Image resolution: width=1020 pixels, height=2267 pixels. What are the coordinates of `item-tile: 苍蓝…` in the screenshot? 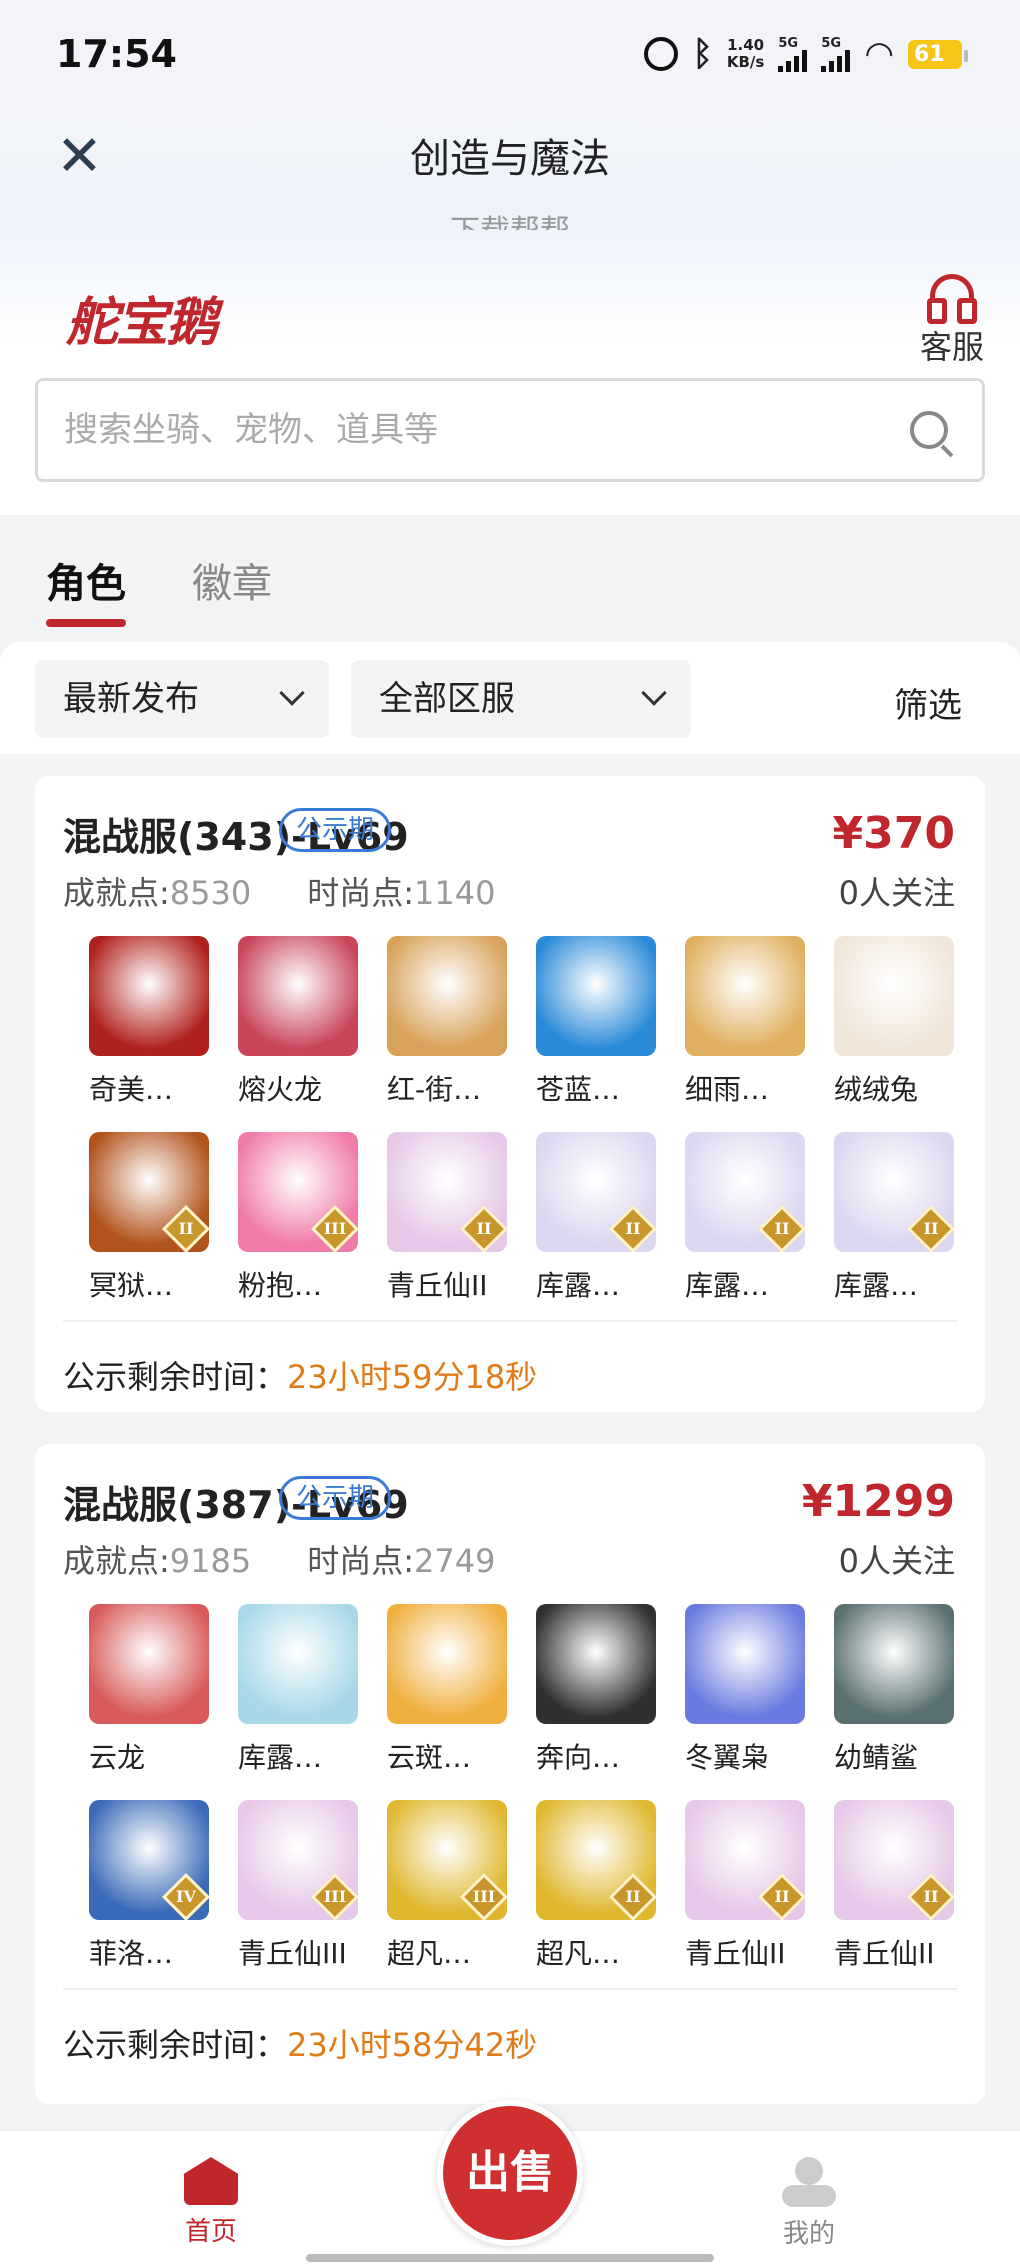 It's located at (601, 1022).